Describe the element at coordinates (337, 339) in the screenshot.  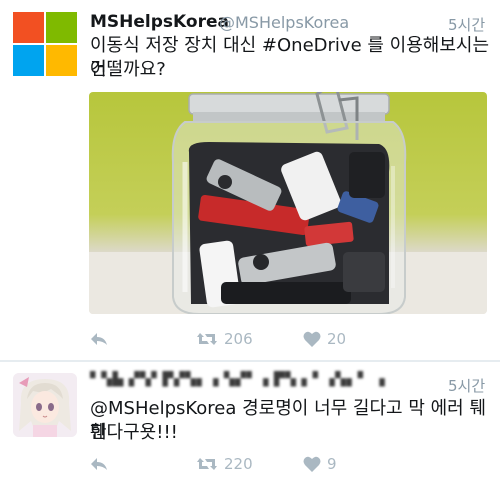
I see `like-count: 20` at that location.